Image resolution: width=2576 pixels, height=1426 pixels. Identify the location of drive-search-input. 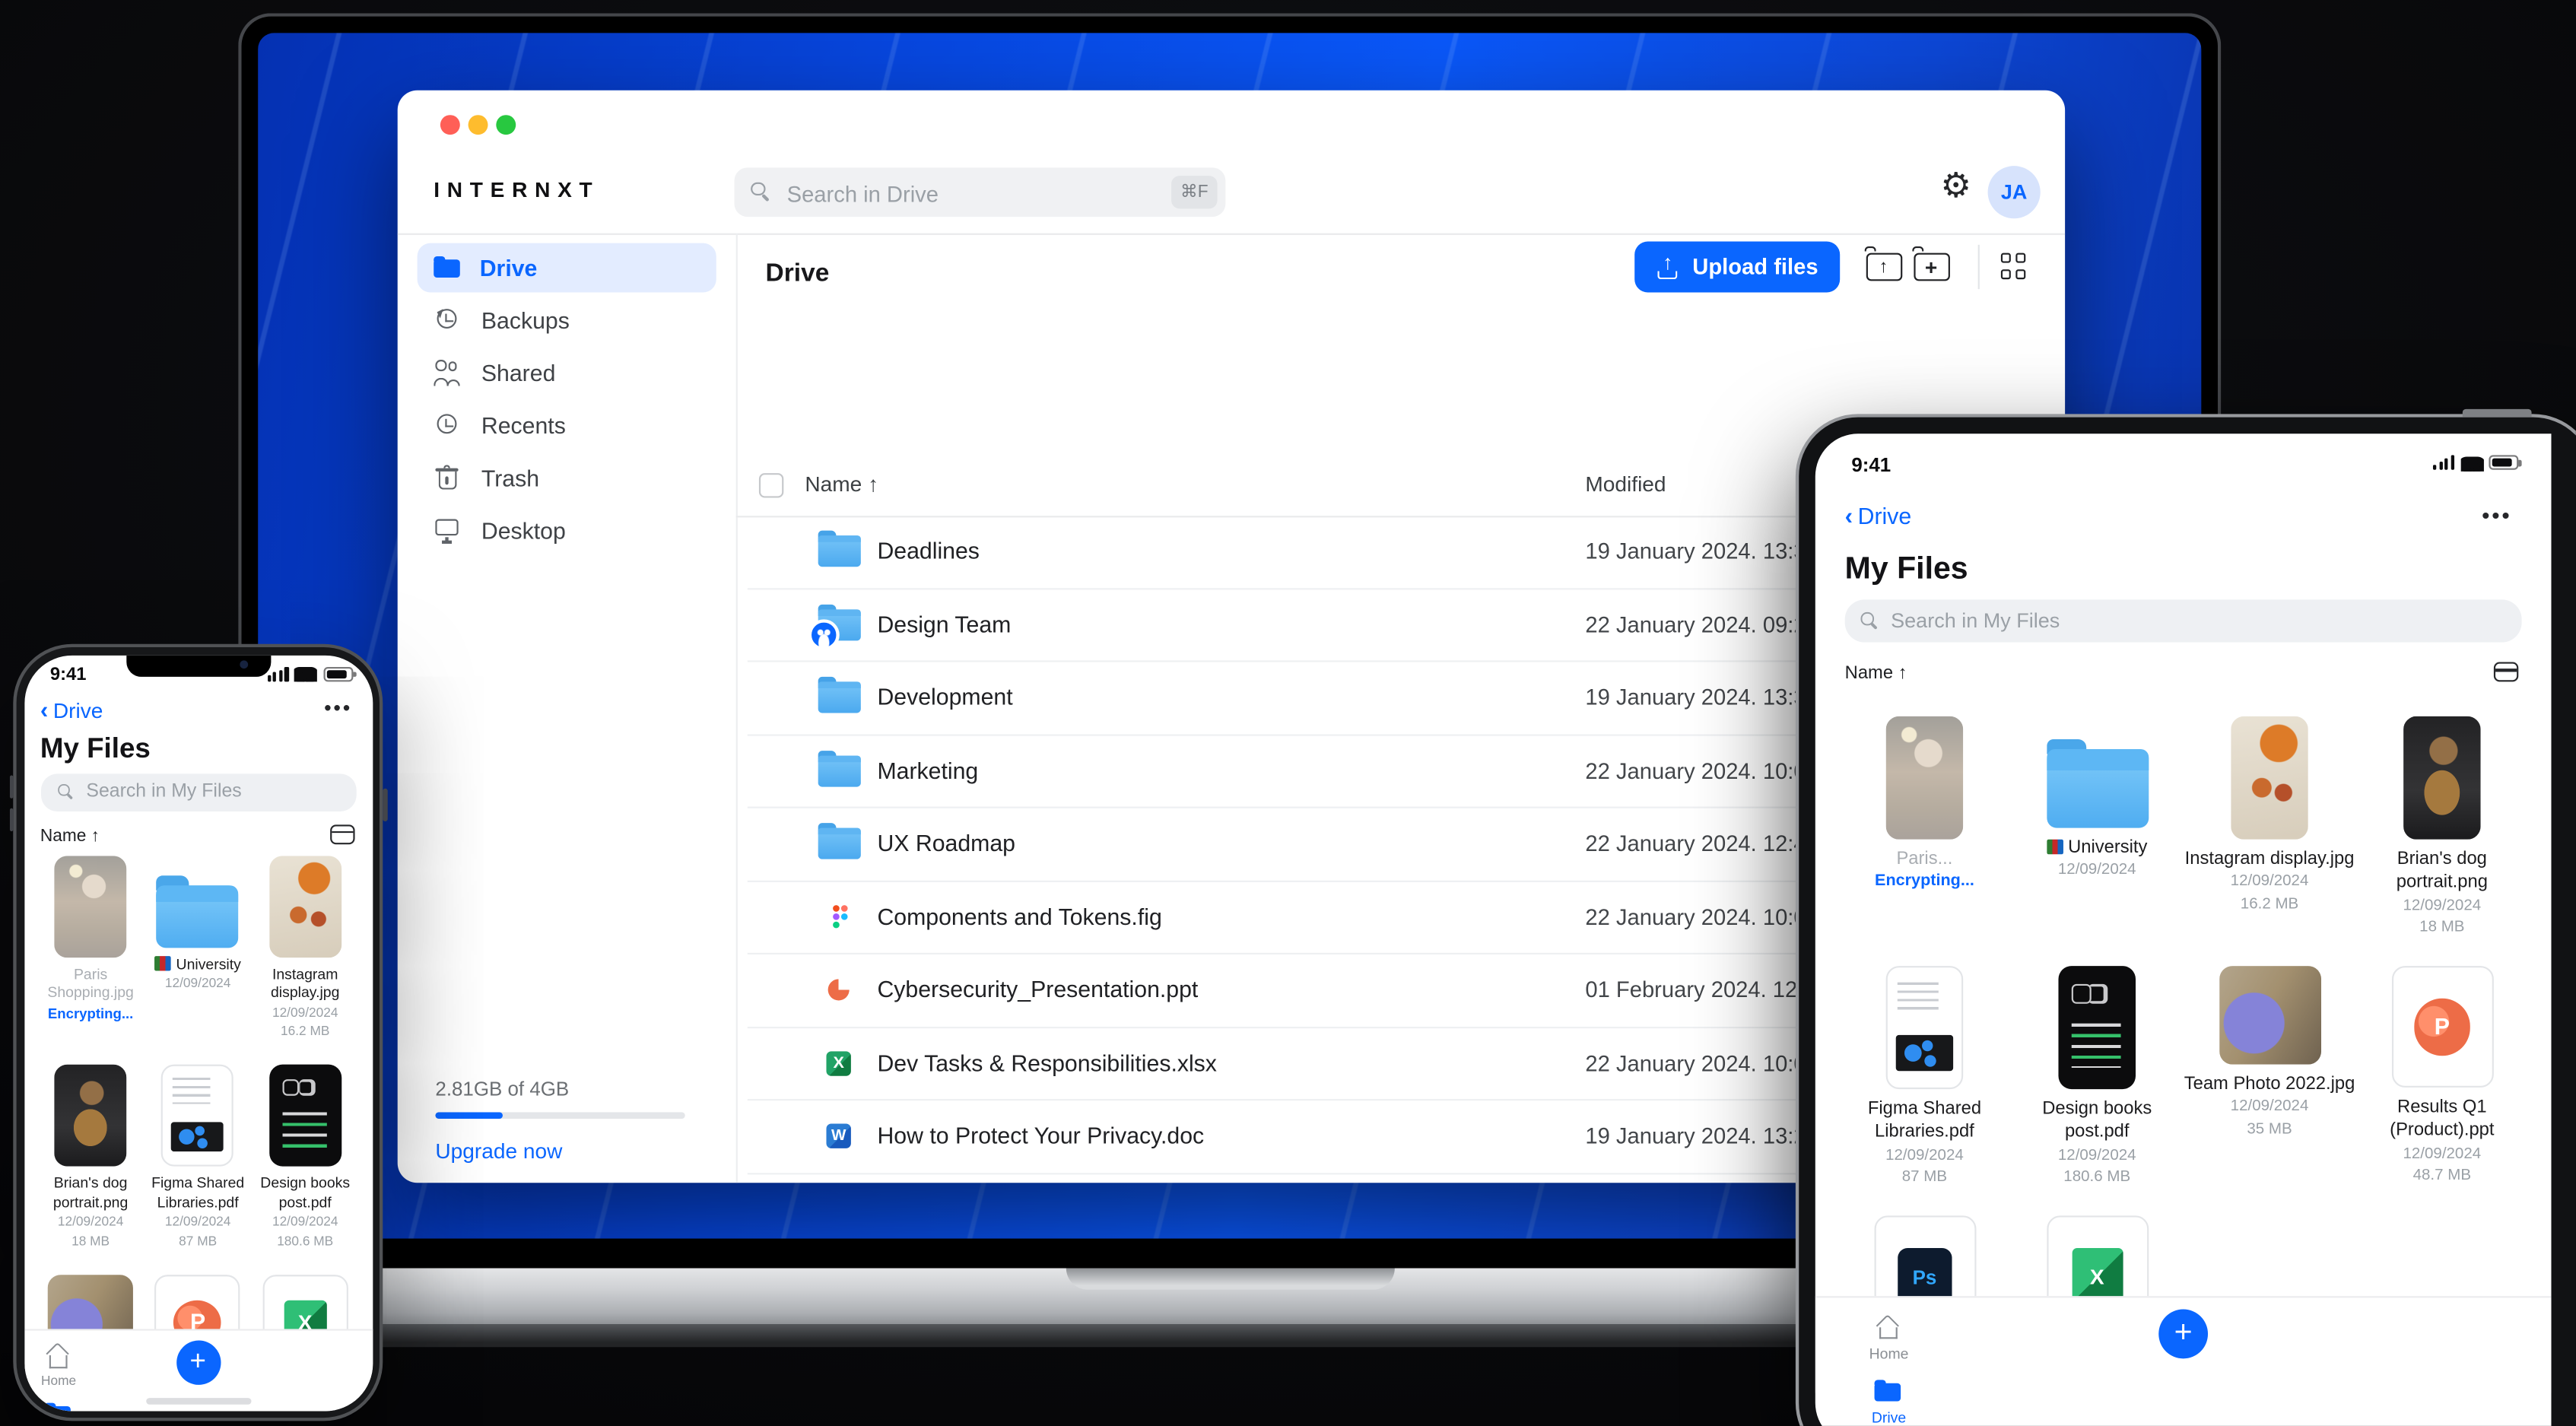
(959, 194).